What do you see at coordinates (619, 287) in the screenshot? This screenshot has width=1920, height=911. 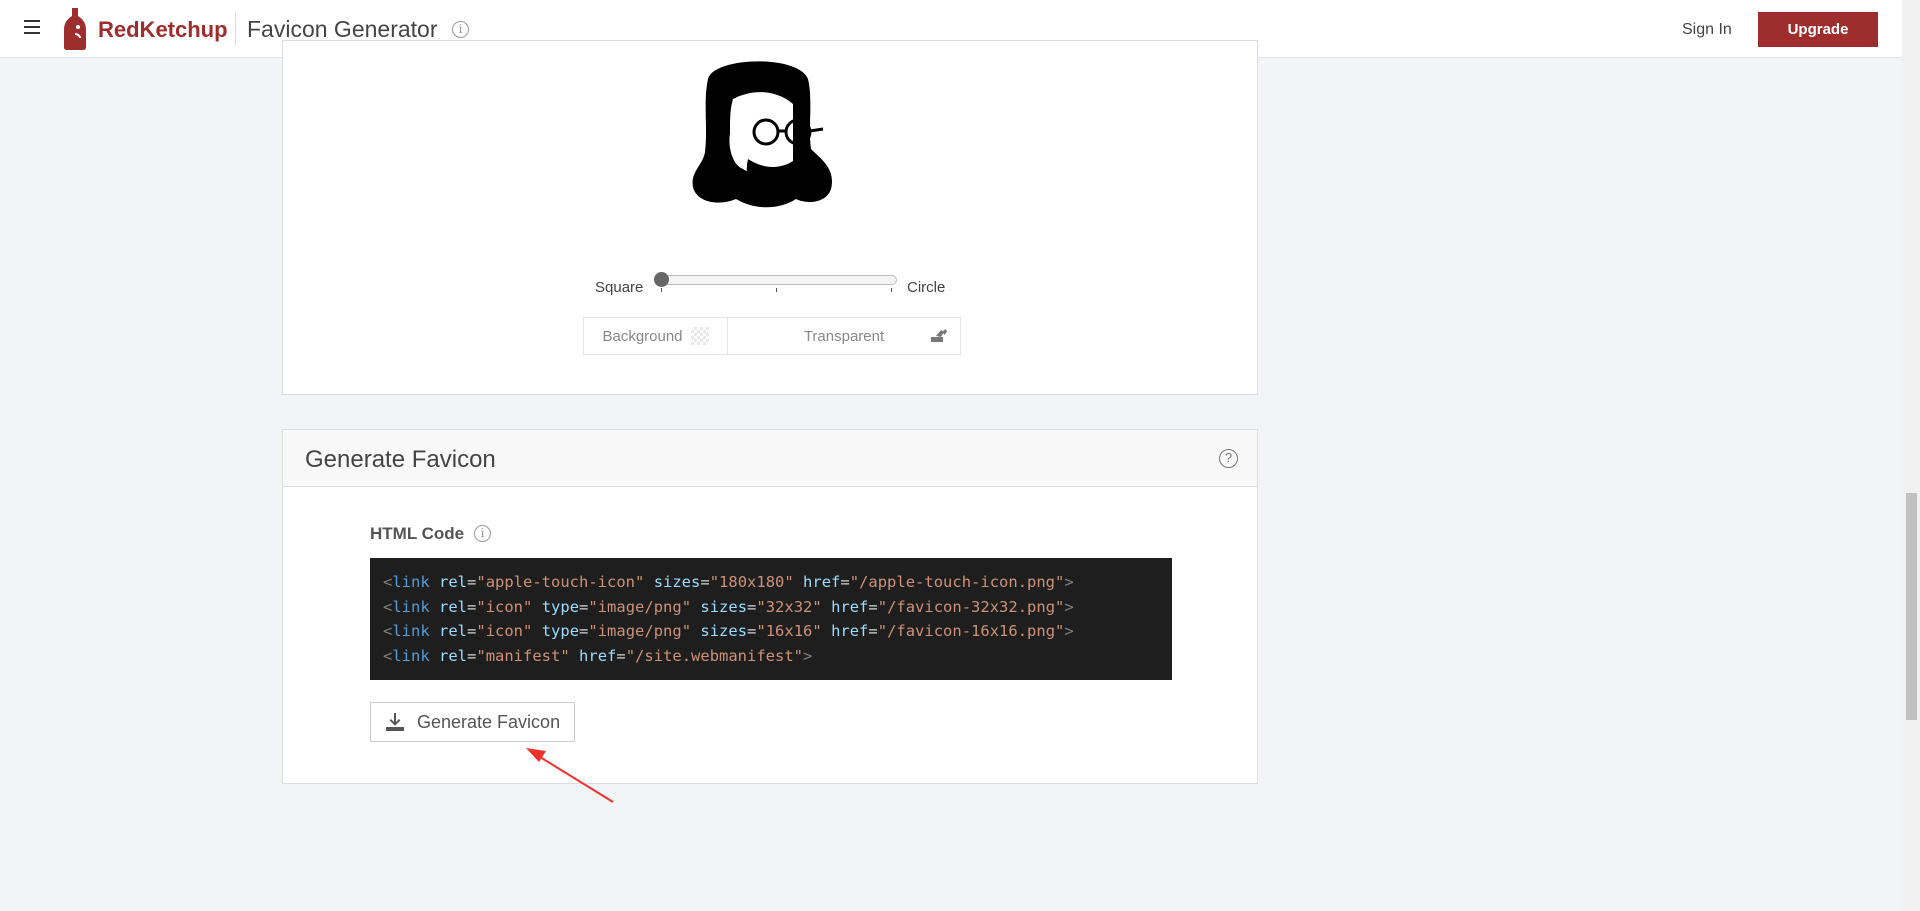 I see `square-label: Square` at bounding box center [619, 287].